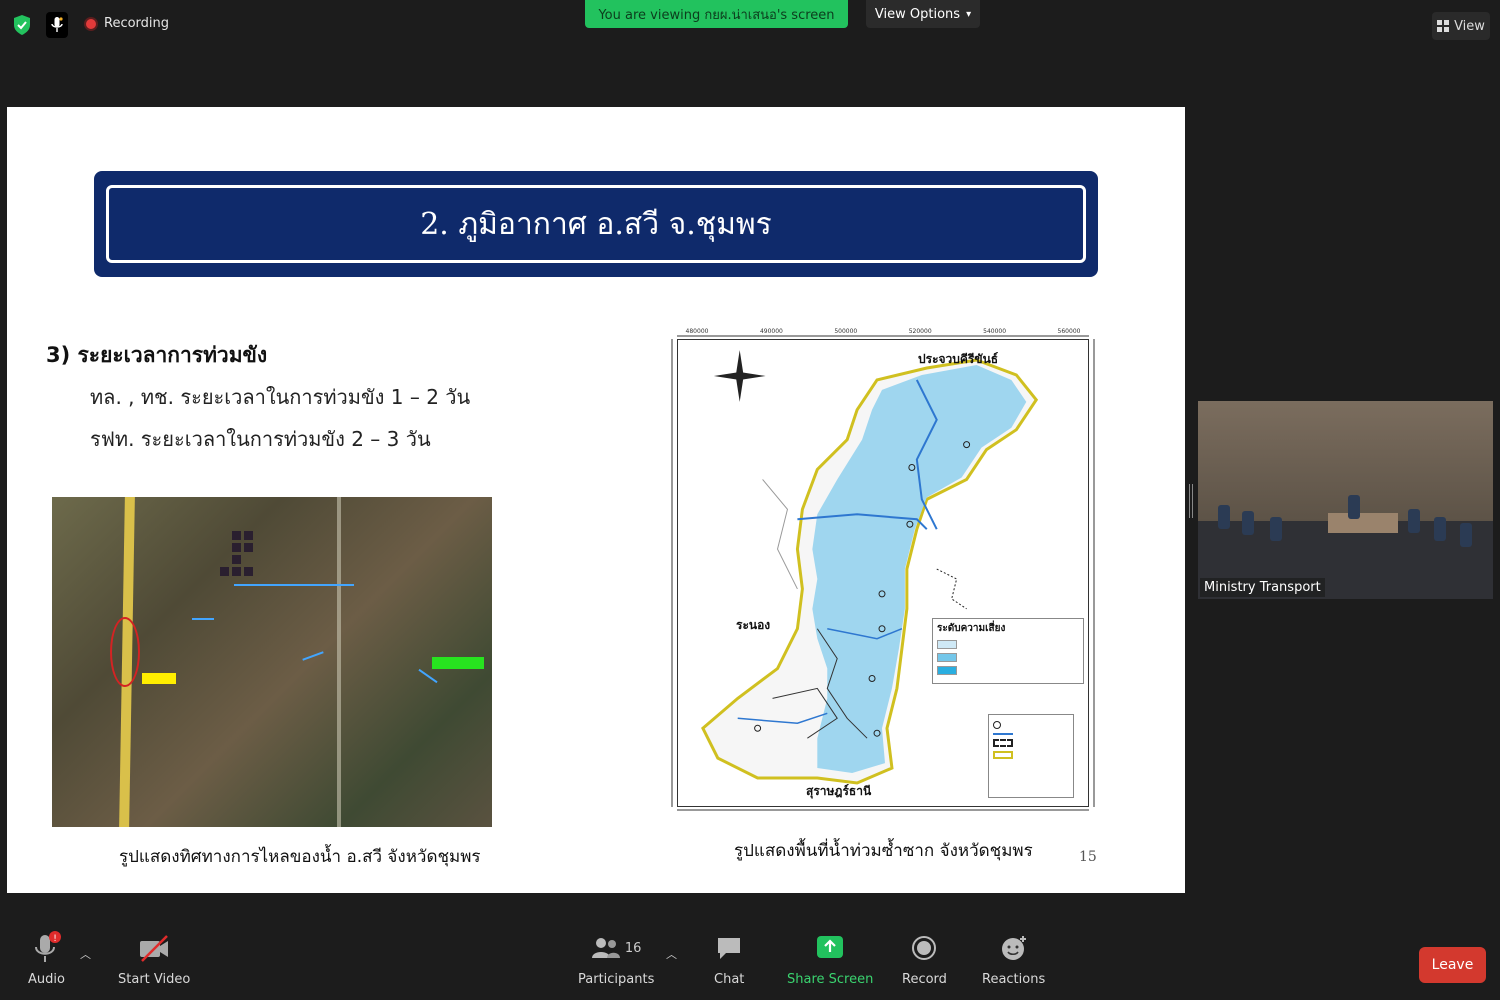 This screenshot has width=1500, height=1000. What do you see at coordinates (1191, 501) in the screenshot?
I see `panel-resize-handle` at bounding box center [1191, 501].